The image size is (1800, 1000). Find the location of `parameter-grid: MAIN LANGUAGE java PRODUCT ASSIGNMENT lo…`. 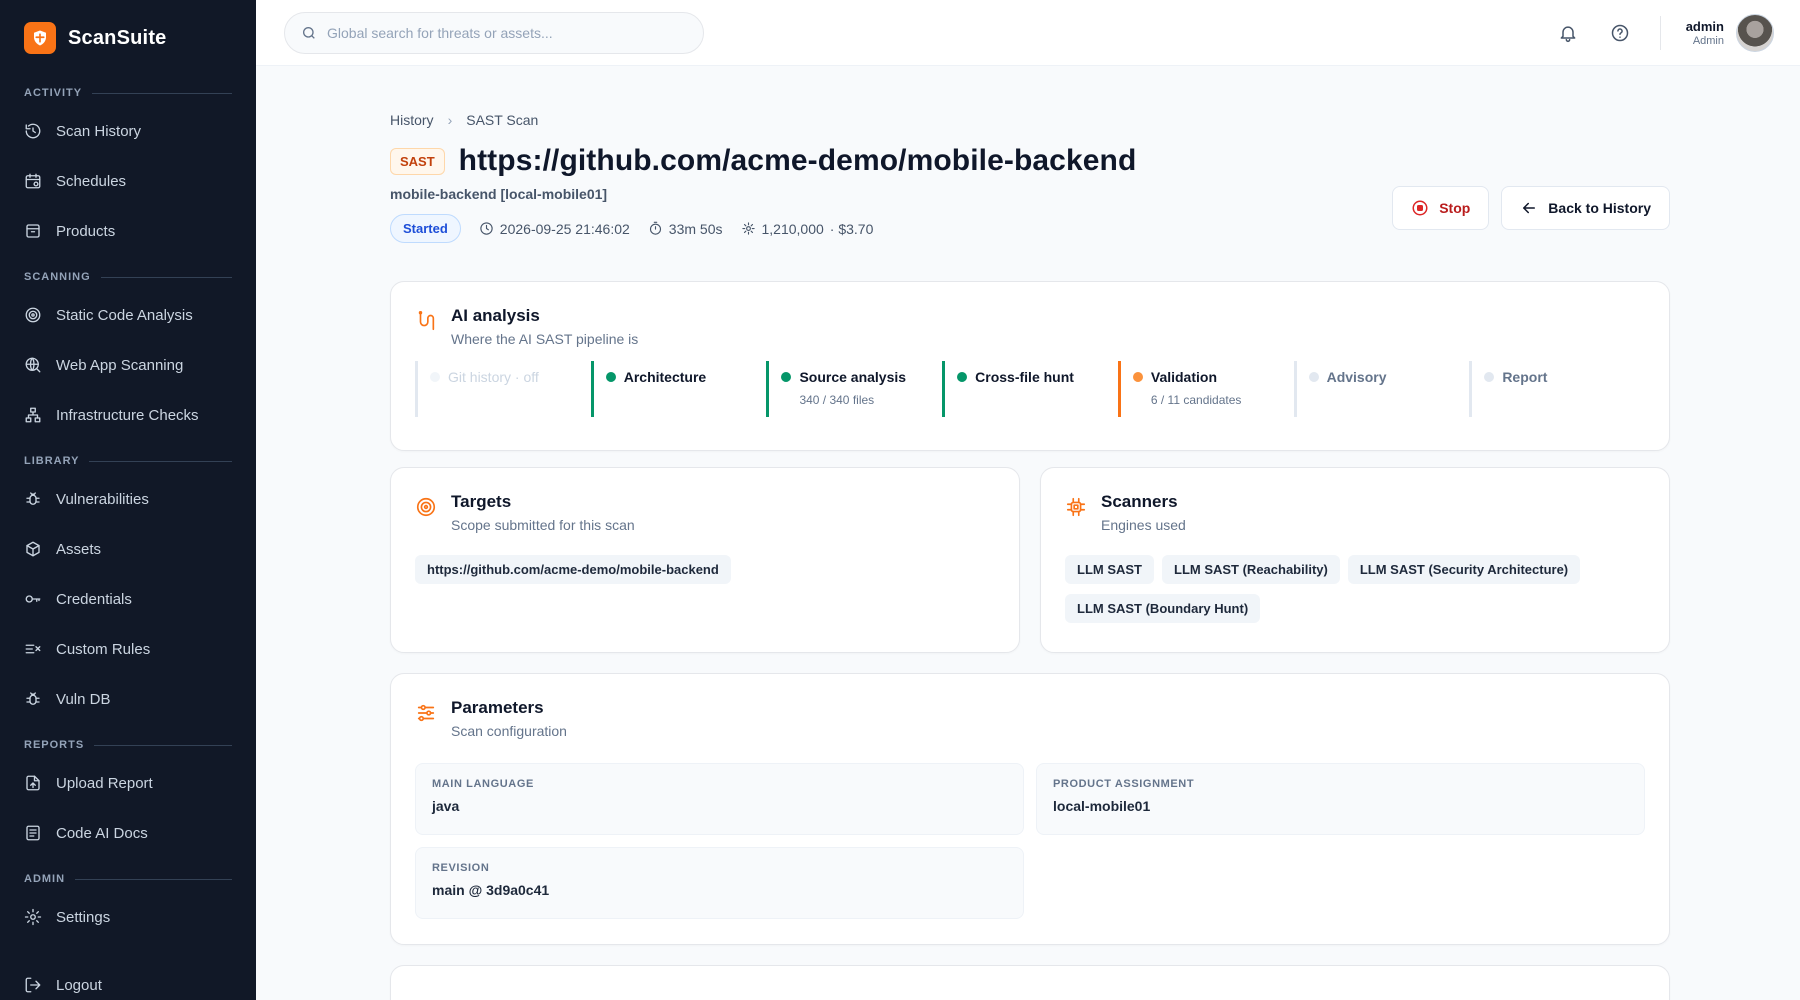

parameter-grid: MAIN LANGUAGE java PRODUCT ASSIGNMENT lo… is located at coordinates (1030, 829).